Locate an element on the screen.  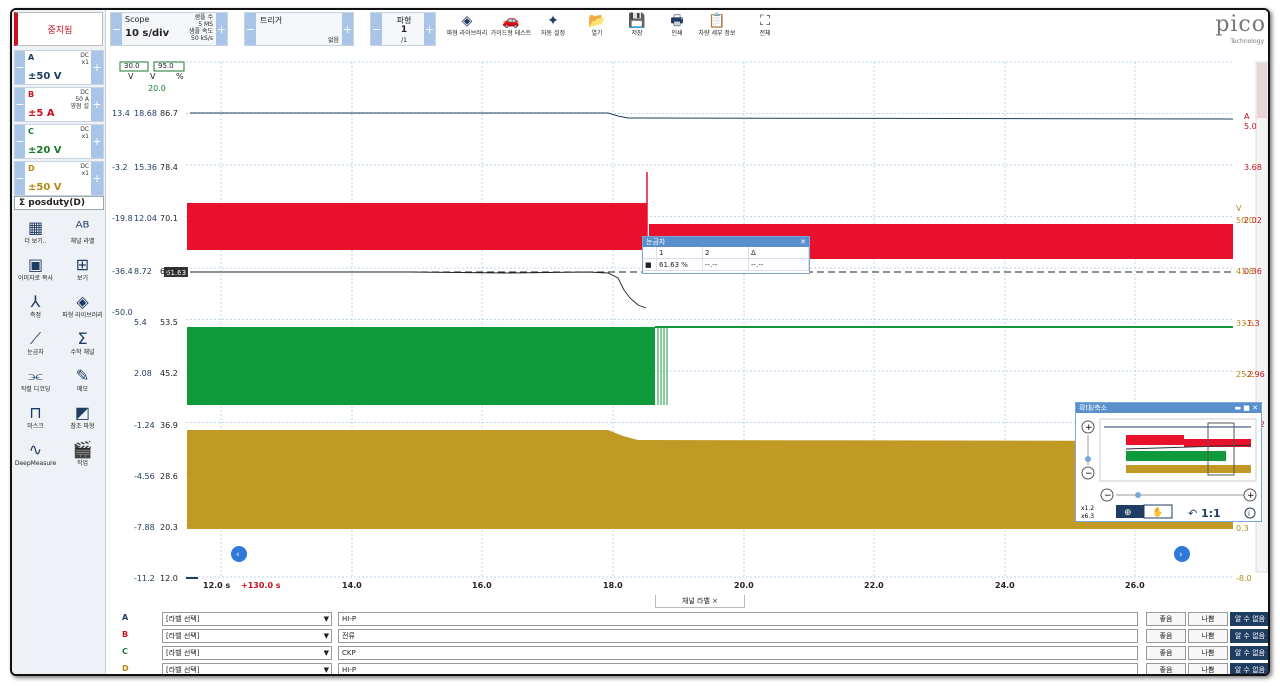
channel-d-control: − D ±50 V DC x1 + is located at coordinates (59, 178).